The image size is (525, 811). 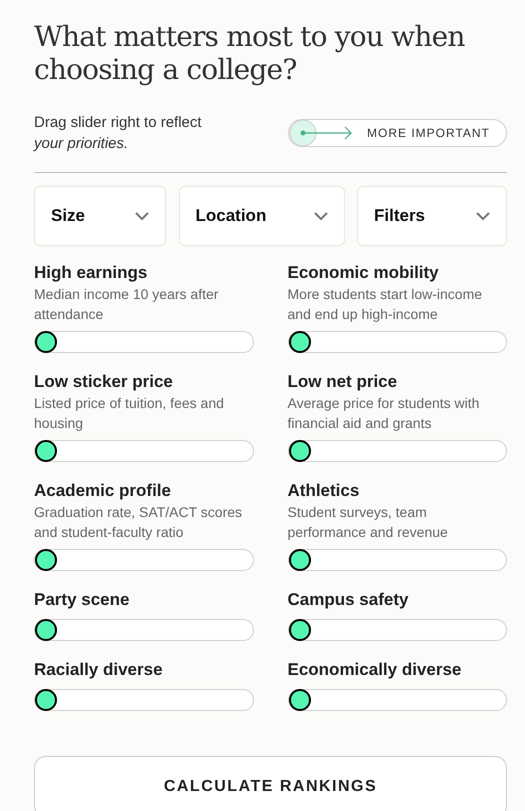 I want to click on priority-title: Campus safety, so click(x=349, y=600).